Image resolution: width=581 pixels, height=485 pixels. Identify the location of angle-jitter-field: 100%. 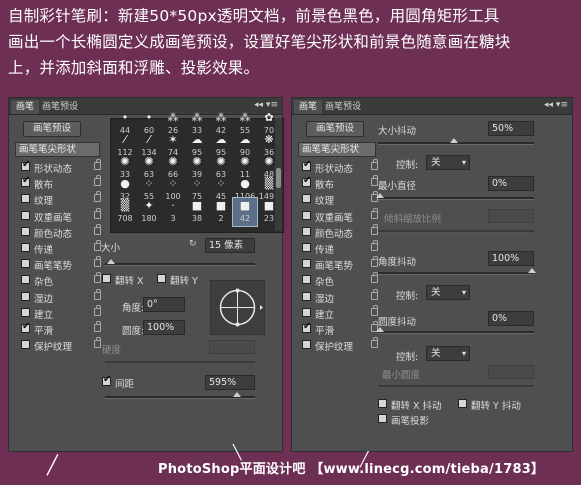
(511, 258).